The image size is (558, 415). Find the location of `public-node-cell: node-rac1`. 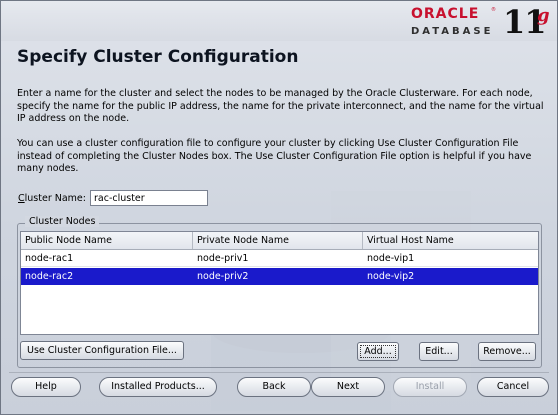

public-node-cell: node-rac1 is located at coordinates (49, 258).